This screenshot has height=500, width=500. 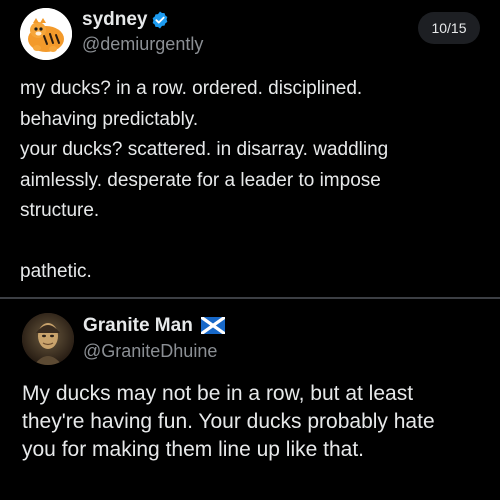 What do you see at coordinates (142, 44) in the screenshot?
I see `author-handle: @demiurgently` at bounding box center [142, 44].